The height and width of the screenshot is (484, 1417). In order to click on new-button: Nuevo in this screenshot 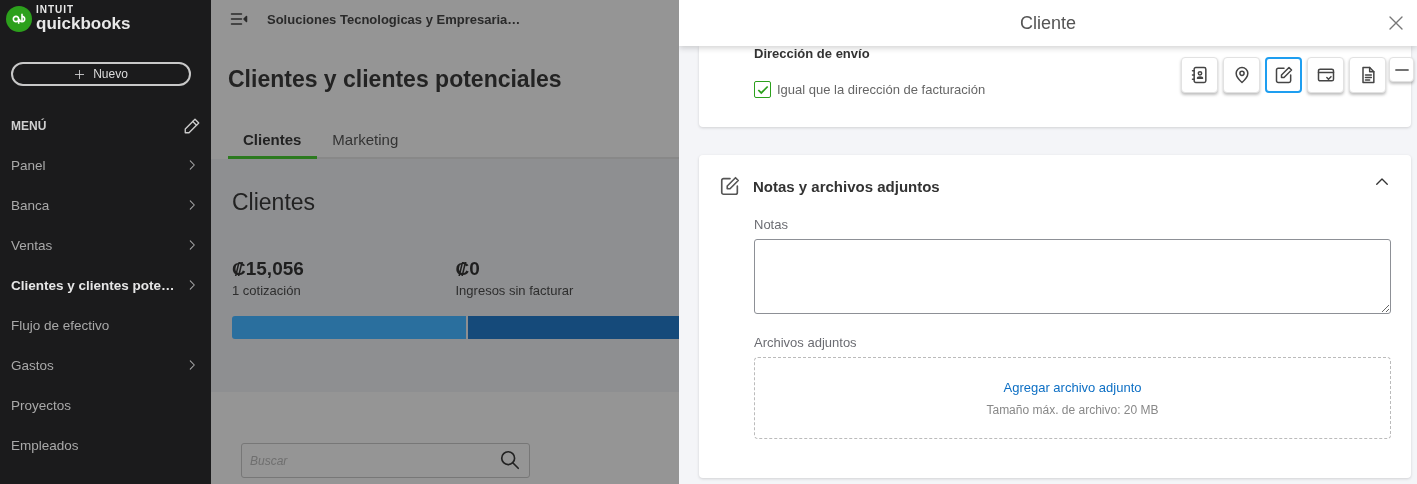, I will do `click(101, 74)`.